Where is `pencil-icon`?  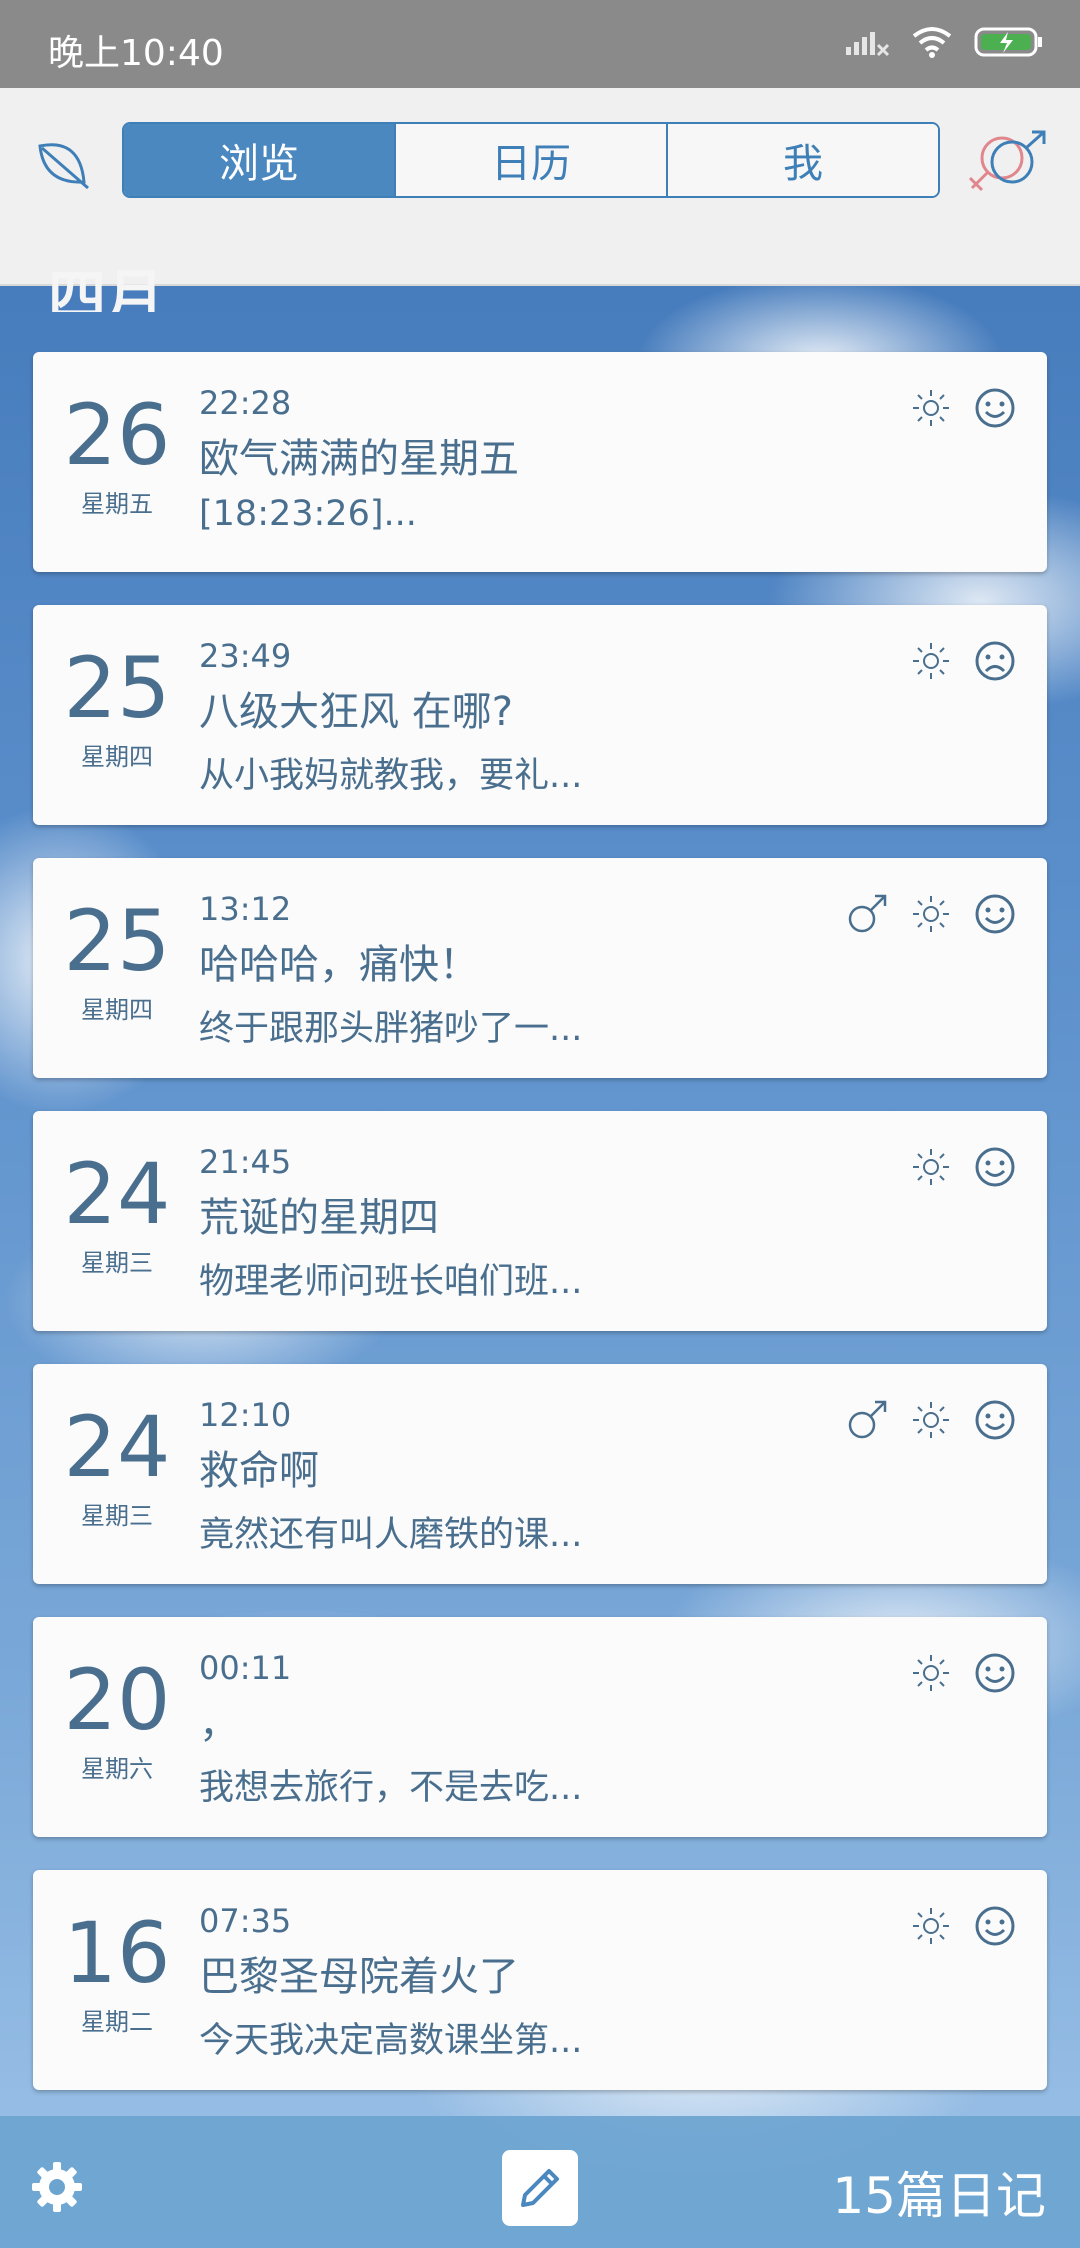
pencil-icon is located at coordinates (540, 2188).